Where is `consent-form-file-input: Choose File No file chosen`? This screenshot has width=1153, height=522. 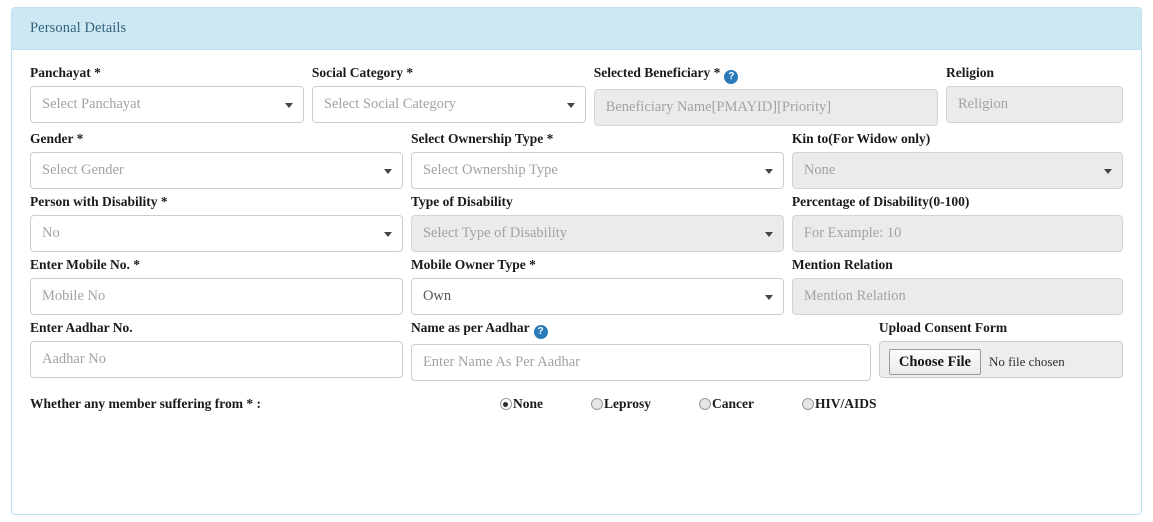 consent-form-file-input: Choose File No file chosen is located at coordinates (1000, 359).